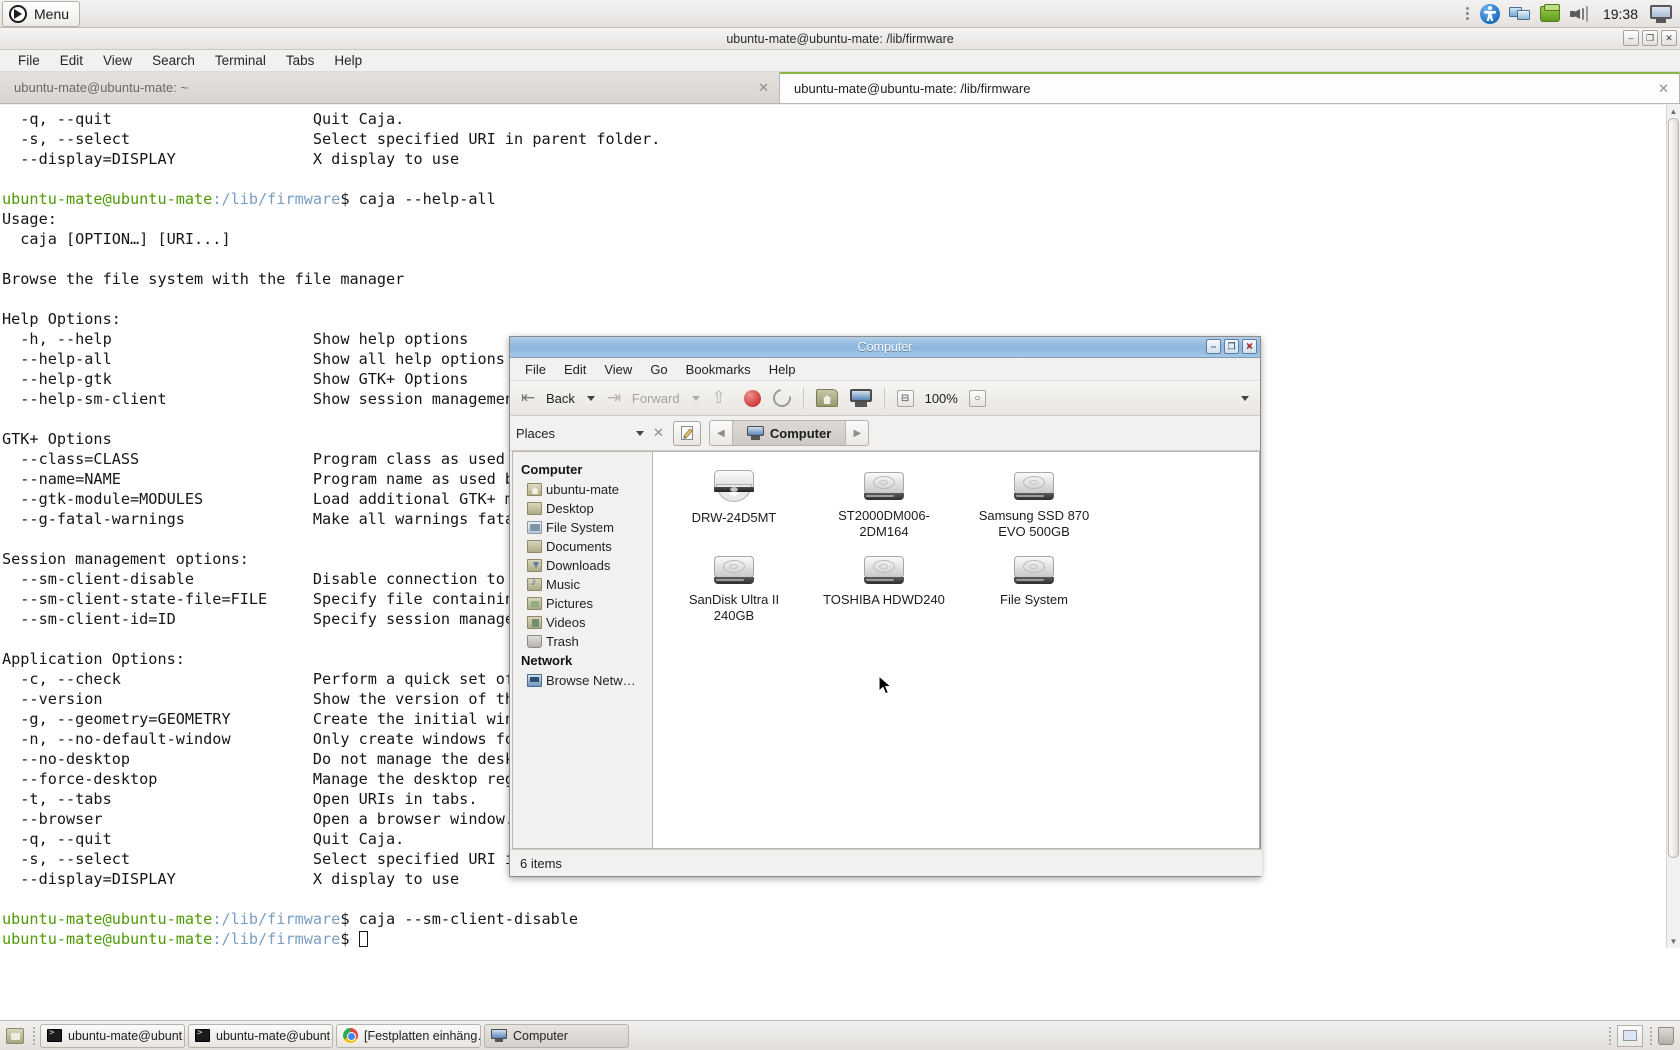 The image size is (1680, 1050). I want to click on terminal-close-glyph: ✕, so click(1669, 38).